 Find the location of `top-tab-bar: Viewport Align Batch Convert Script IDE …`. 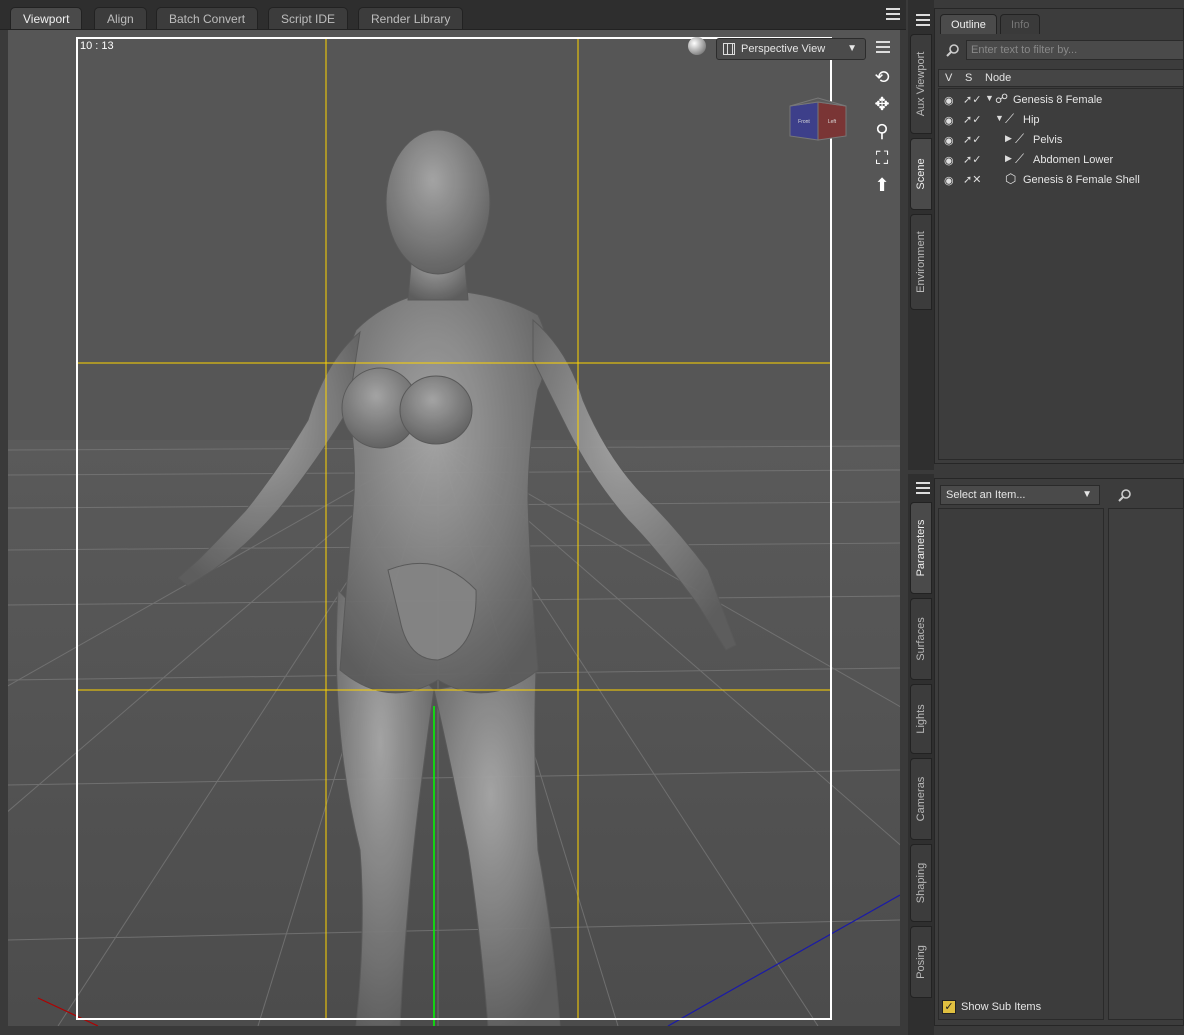

top-tab-bar: Viewport Align Batch Convert Script IDE … is located at coordinates (453, 15).